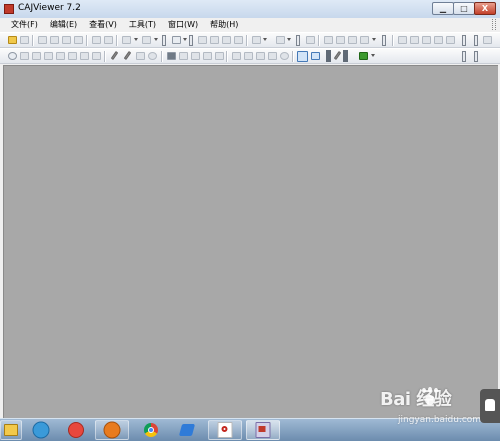 The width and height of the screenshot is (500, 441). What do you see at coordinates (151, 430) in the screenshot?
I see `taskbar-chrome-button` at bounding box center [151, 430].